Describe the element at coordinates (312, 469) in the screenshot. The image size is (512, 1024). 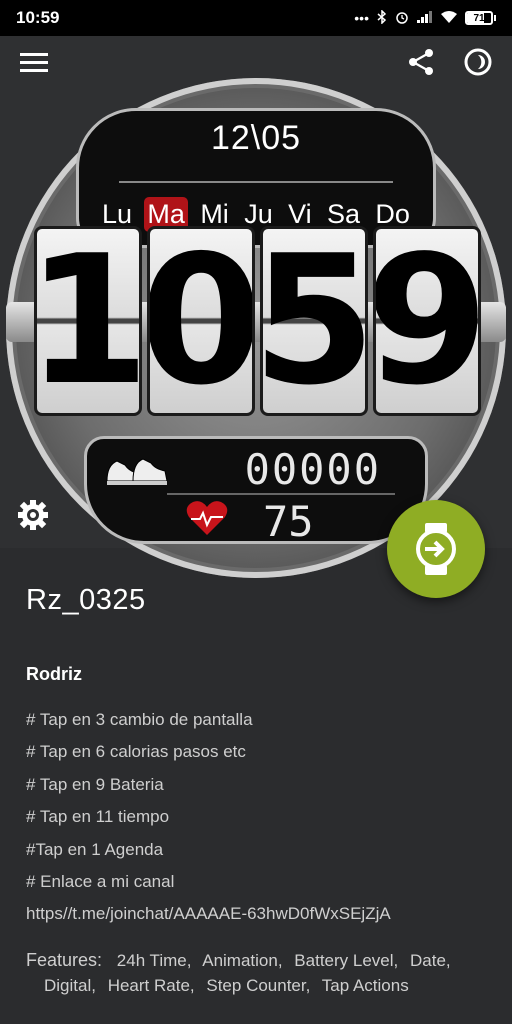
I see `steps-value: 00000` at that location.